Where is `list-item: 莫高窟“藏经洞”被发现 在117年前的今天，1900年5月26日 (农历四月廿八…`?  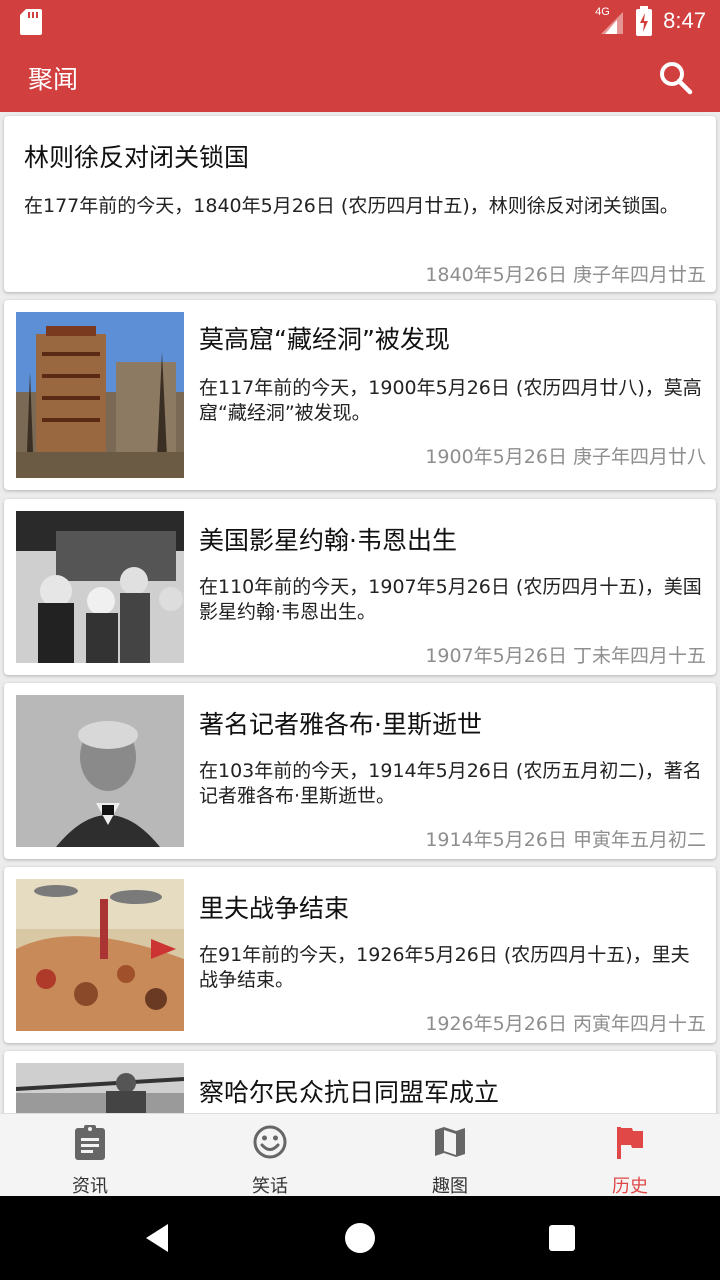
list-item: 莫高窟“藏经洞”被发现 在117年前的今天，1900年5月26日 (农历四月廿八… is located at coordinates (360, 395).